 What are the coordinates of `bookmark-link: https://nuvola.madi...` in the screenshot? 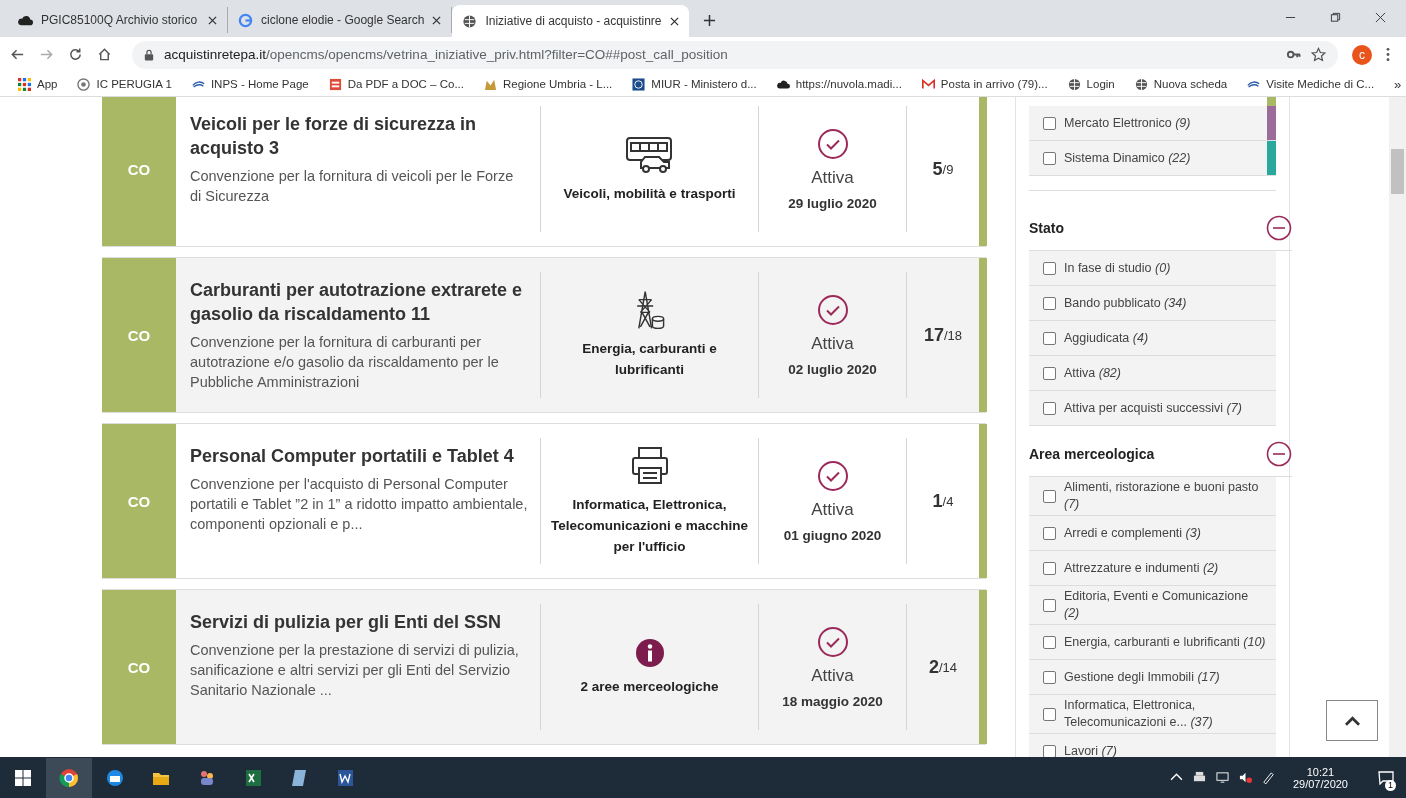 It's located at (839, 84).